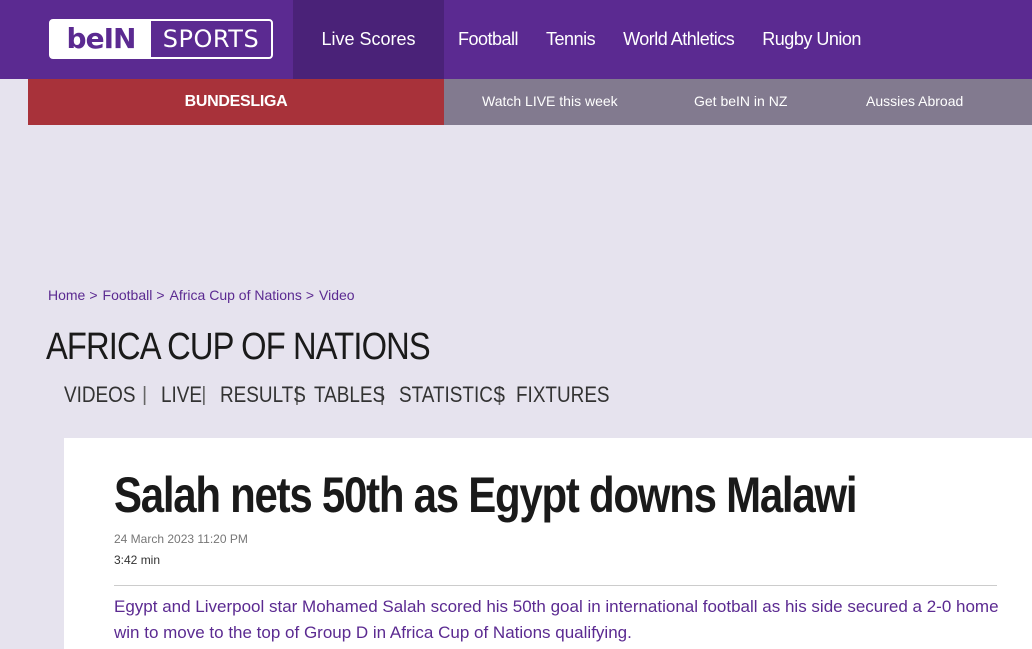 The height and width of the screenshot is (649, 1032). I want to click on bundesliga-link: BUNDESLIGA, so click(236, 102).